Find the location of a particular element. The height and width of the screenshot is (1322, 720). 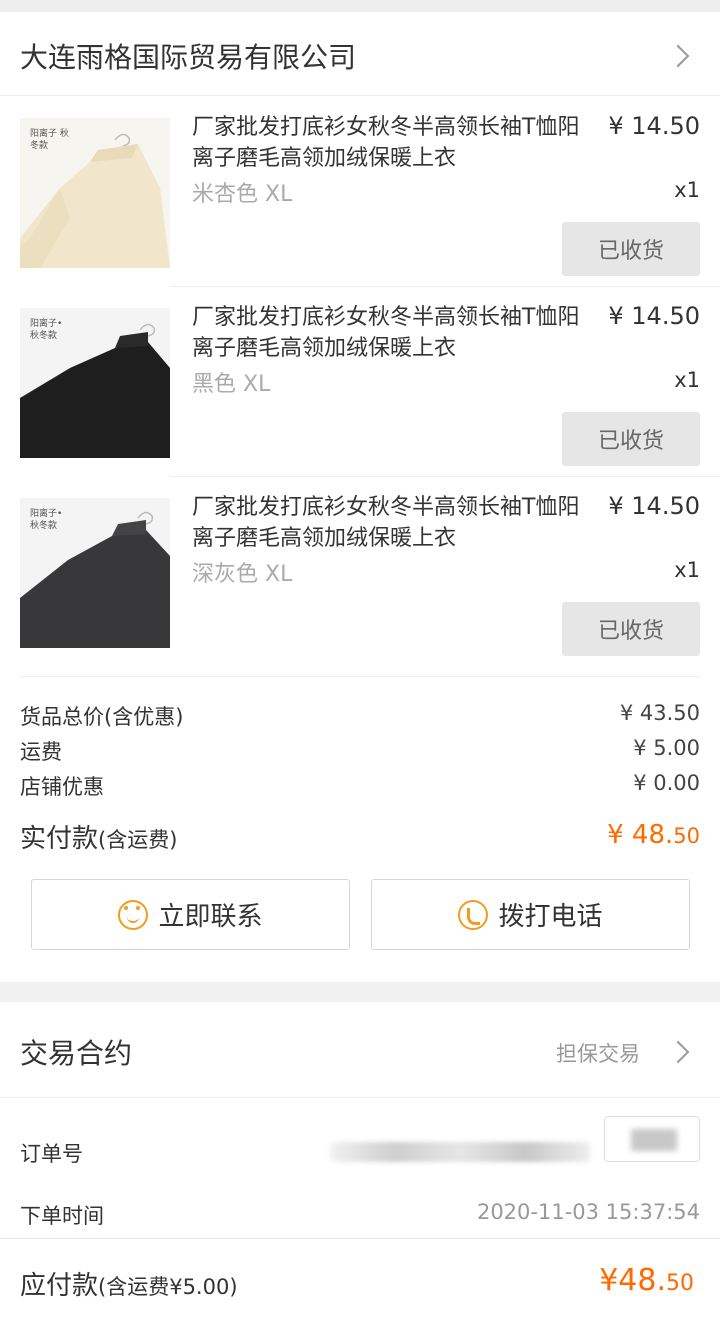

summary-divider is located at coordinates (360, 676).